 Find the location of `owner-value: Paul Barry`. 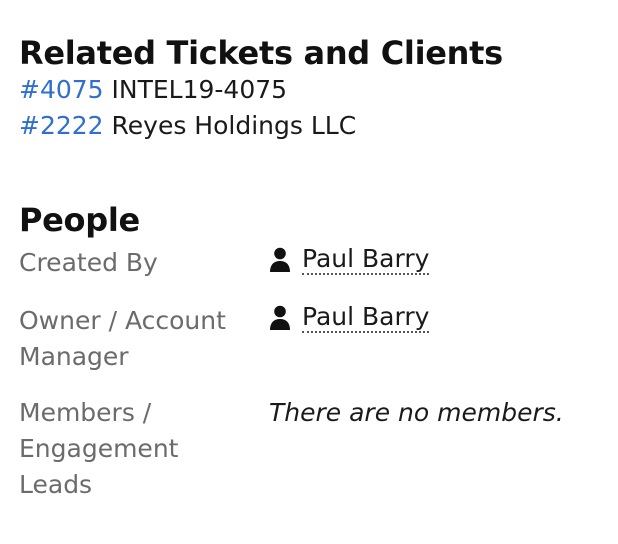

owner-value: Paul Barry is located at coordinates (349, 321).